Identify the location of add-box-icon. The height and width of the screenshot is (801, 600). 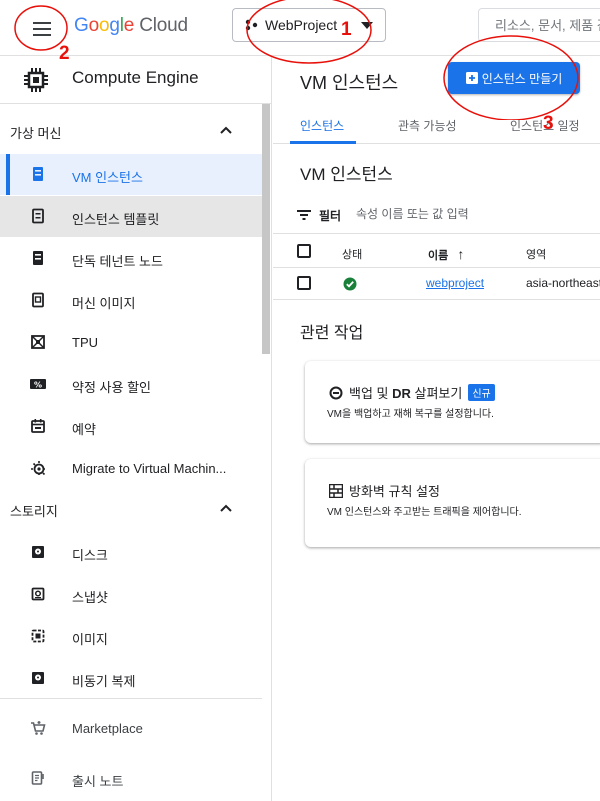
(471, 78).